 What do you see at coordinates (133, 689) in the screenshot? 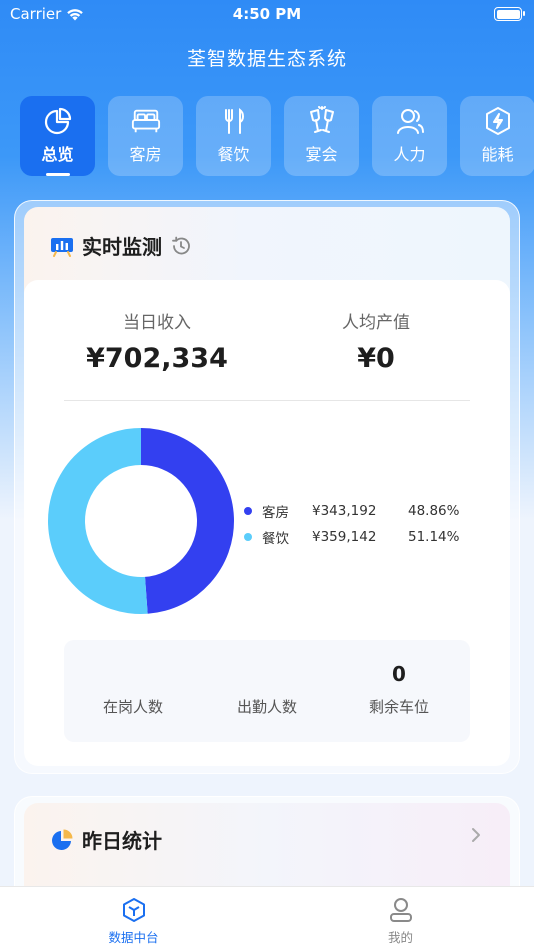
I see `on-duty-stat: 在岗人数` at bounding box center [133, 689].